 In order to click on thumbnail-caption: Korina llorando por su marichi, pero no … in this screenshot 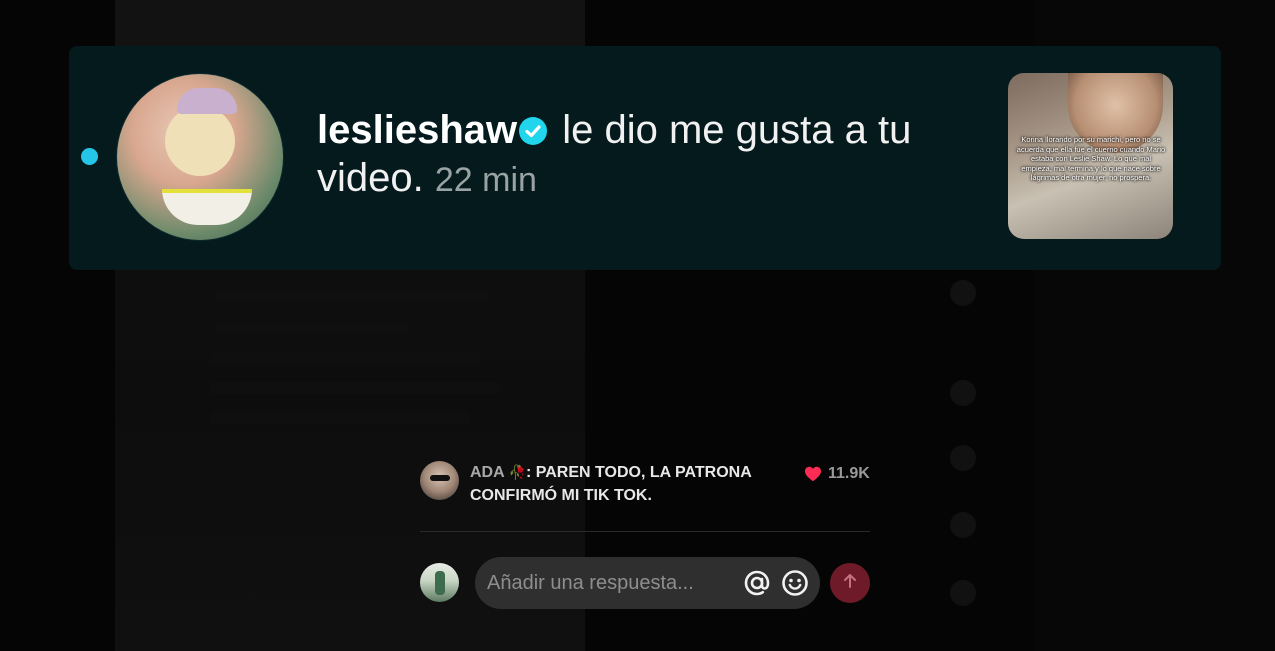, I will do `click(1091, 158)`.